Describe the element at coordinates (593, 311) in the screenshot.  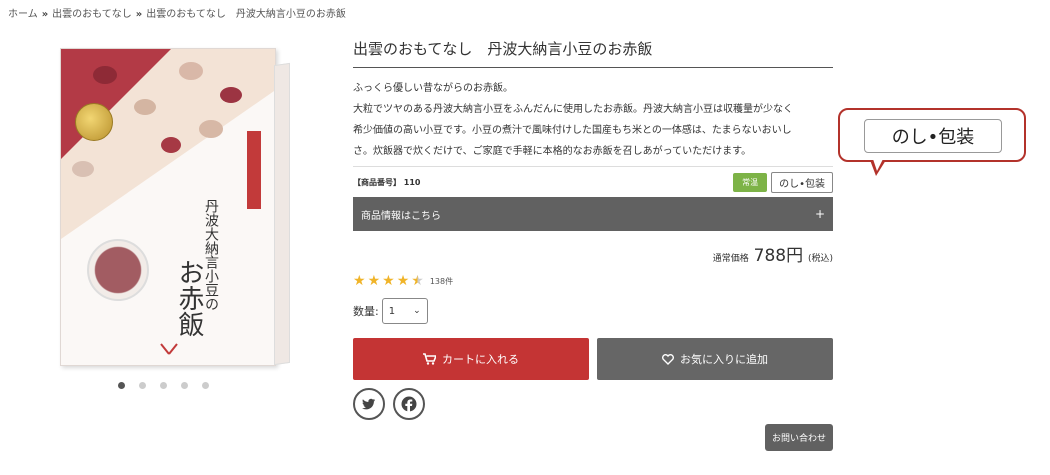
I see `quantity-row: 数量: 1 ⌄` at that location.